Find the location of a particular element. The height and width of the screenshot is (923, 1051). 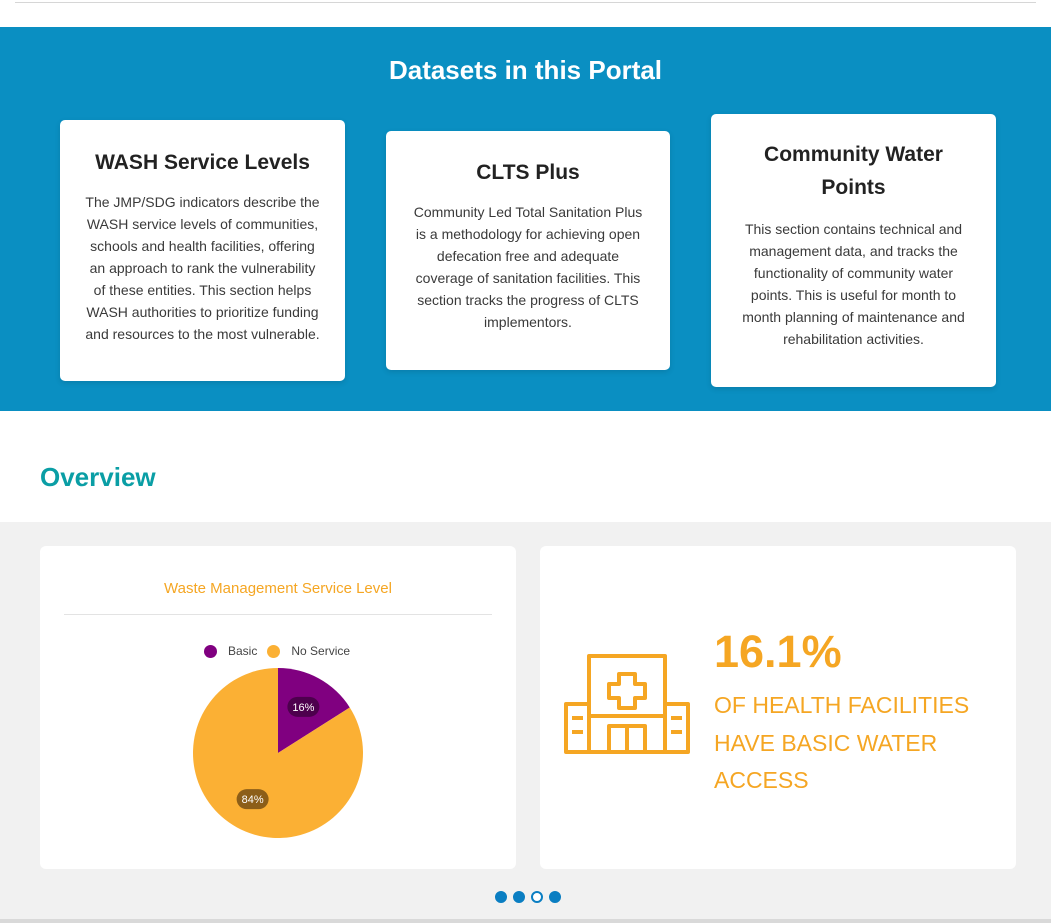

top-strip is located at coordinates (525, 13).